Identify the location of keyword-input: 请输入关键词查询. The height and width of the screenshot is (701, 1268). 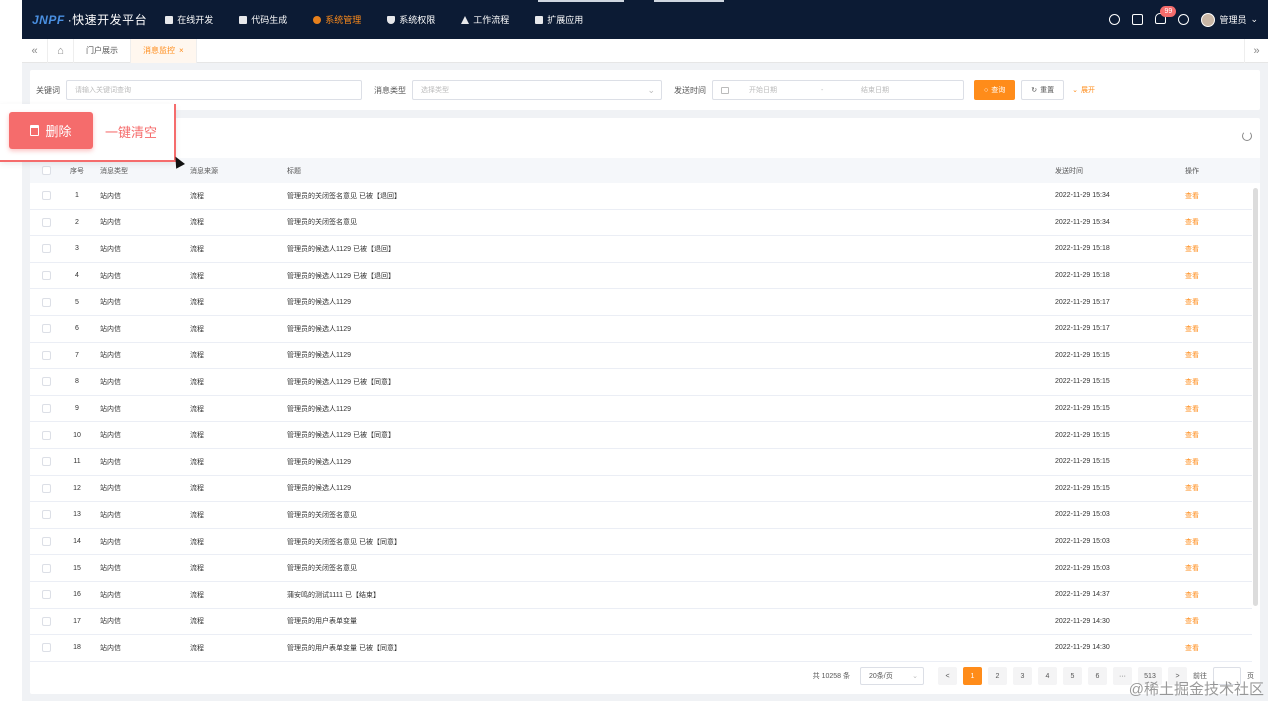
(214, 90).